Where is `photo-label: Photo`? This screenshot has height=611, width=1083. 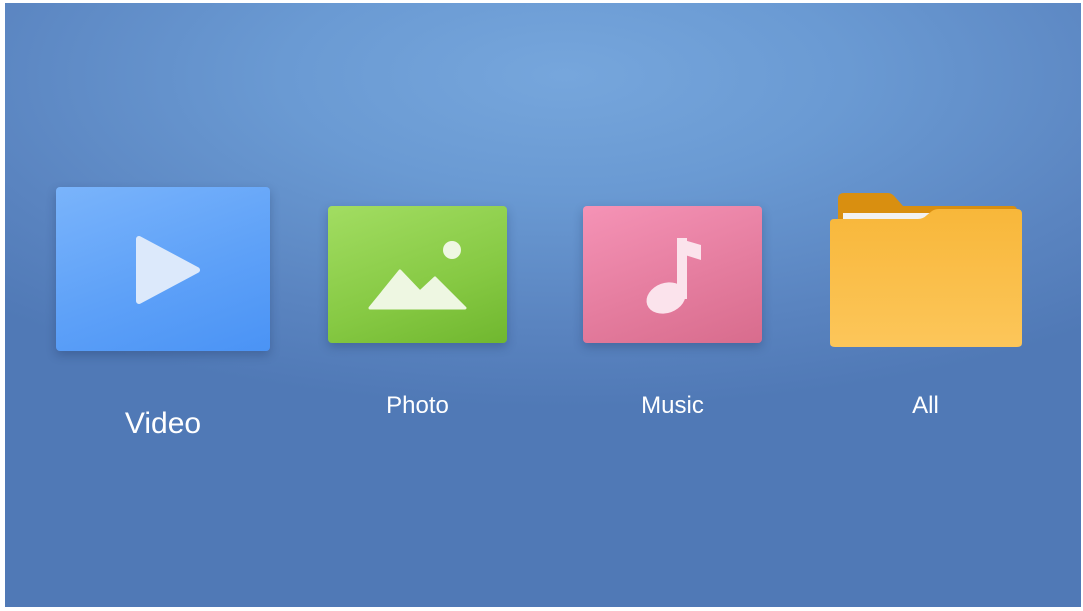 photo-label: Photo is located at coordinates (417, 406).